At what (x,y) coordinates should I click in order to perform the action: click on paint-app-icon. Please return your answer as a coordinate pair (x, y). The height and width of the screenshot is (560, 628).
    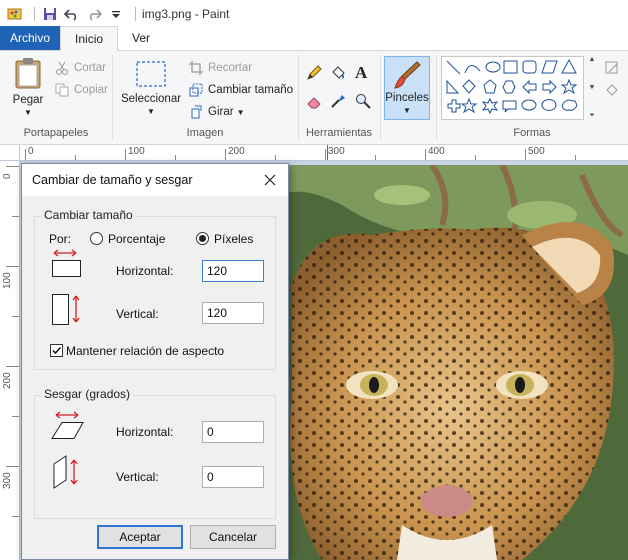
    Looking at the image, I should click on (15, 14).